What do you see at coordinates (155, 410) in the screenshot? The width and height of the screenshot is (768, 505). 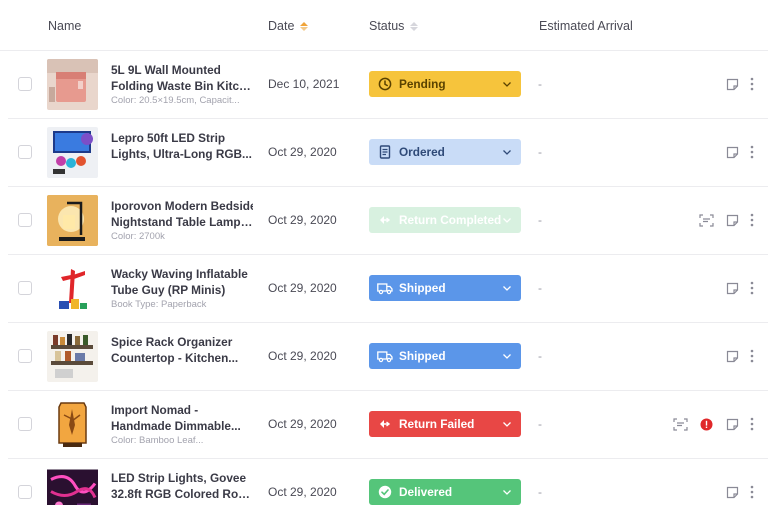 I see `product-name-line1: Import Nomad -` at bounding box center [155, 410].